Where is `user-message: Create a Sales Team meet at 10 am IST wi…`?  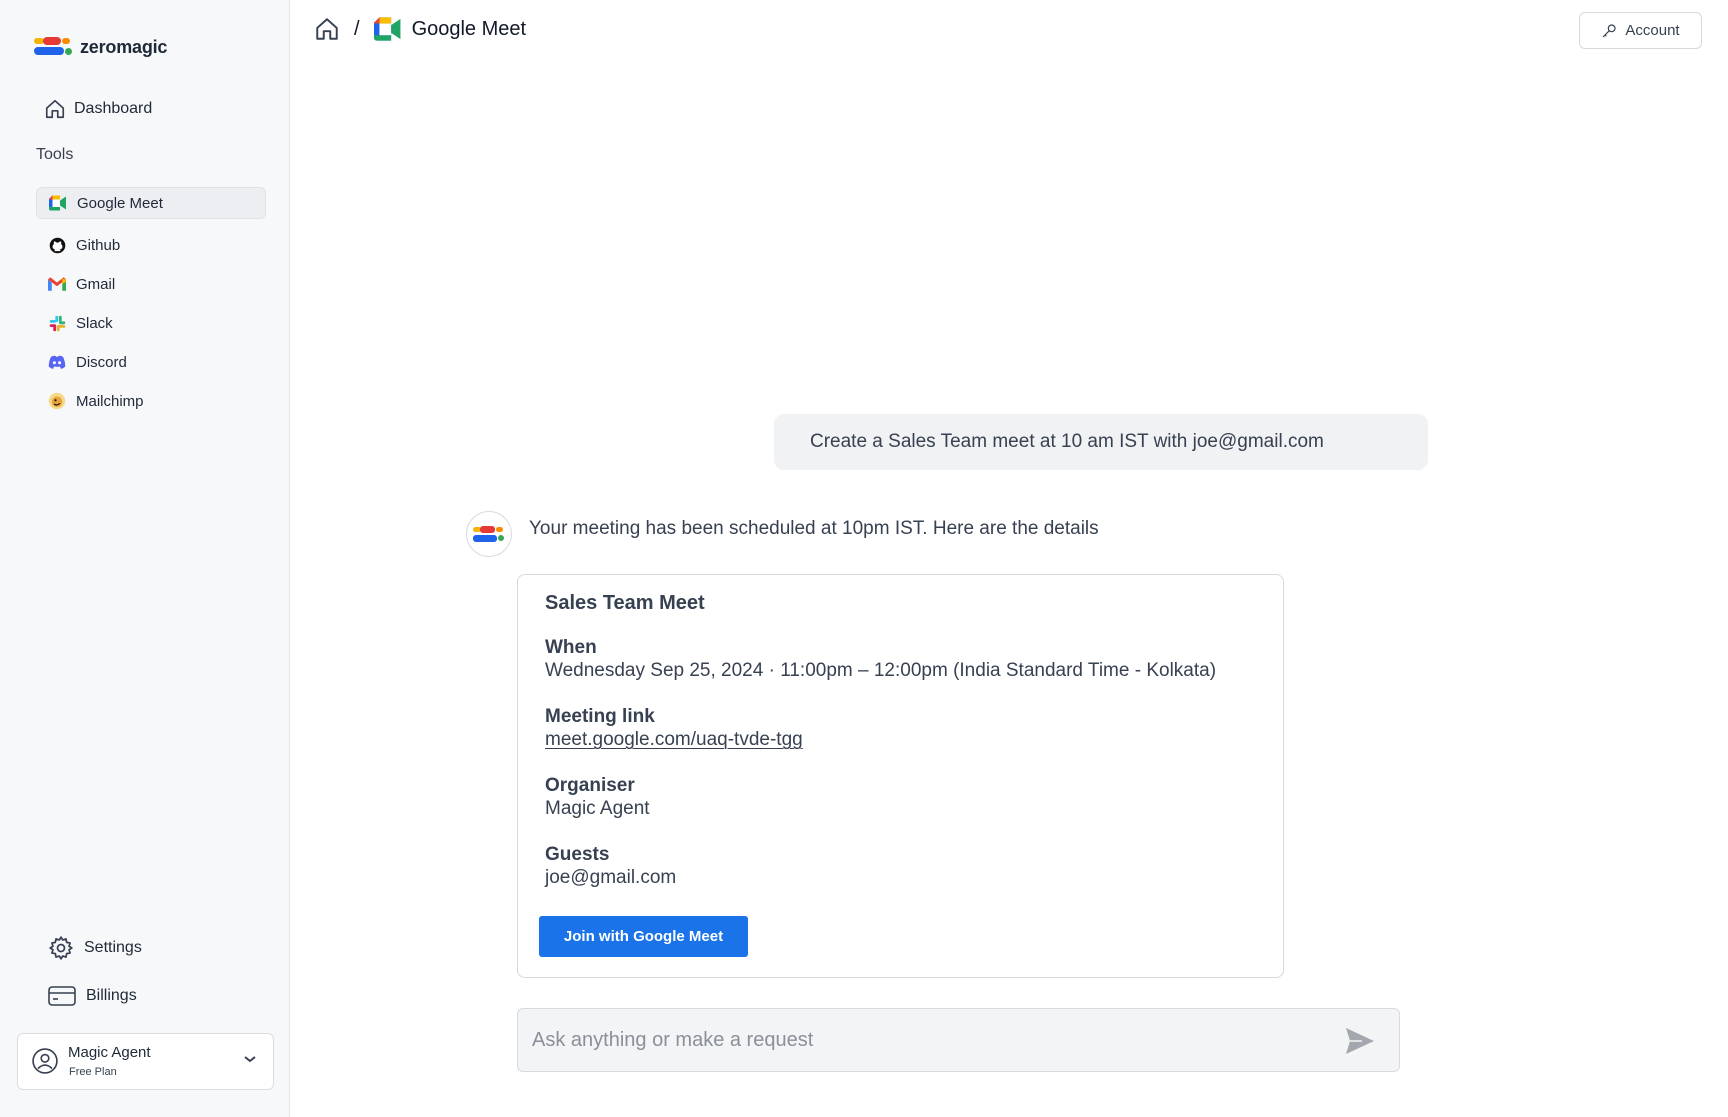 user-message: Create a Sales Team meet at 10 am IST wi… is located at coordinates (1101, 442).